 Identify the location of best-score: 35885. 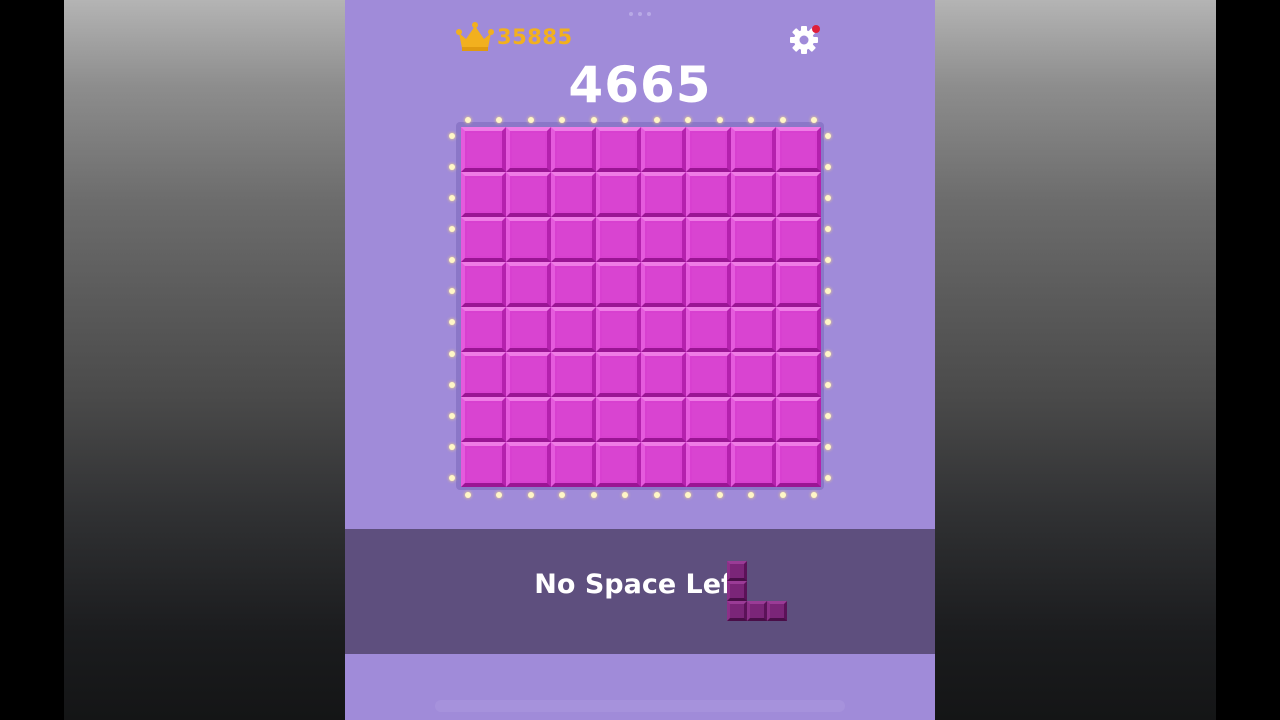
(514, 37).